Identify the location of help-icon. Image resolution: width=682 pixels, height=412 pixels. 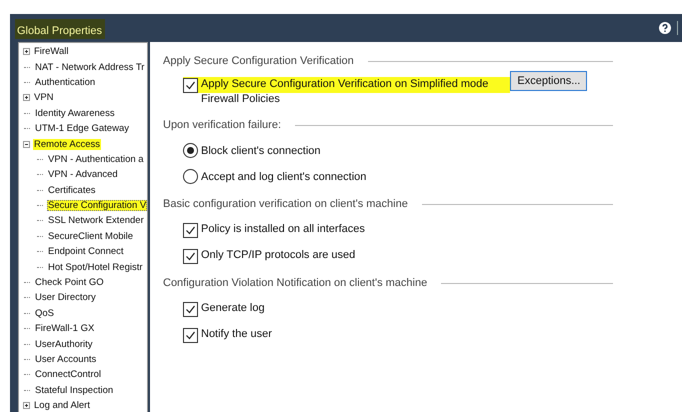
(665, 28).